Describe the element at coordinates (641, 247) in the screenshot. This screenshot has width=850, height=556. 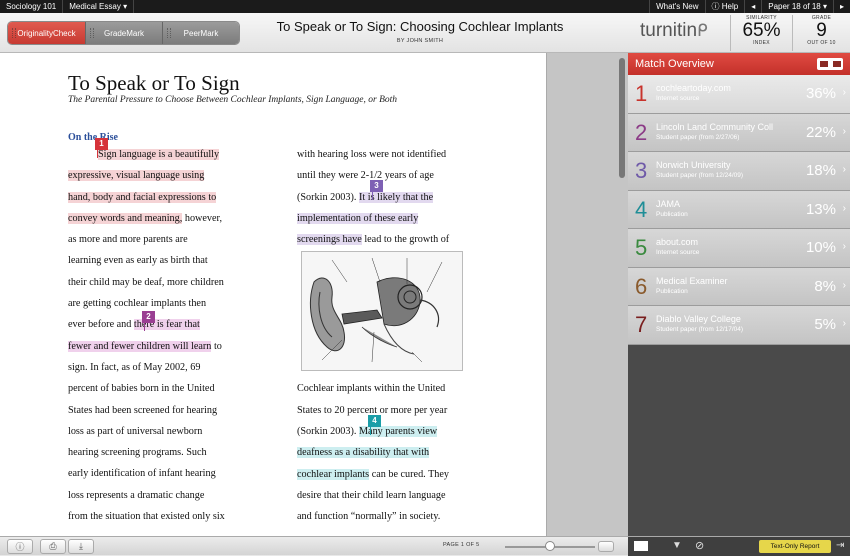
I see `match-index: 5` at that location.